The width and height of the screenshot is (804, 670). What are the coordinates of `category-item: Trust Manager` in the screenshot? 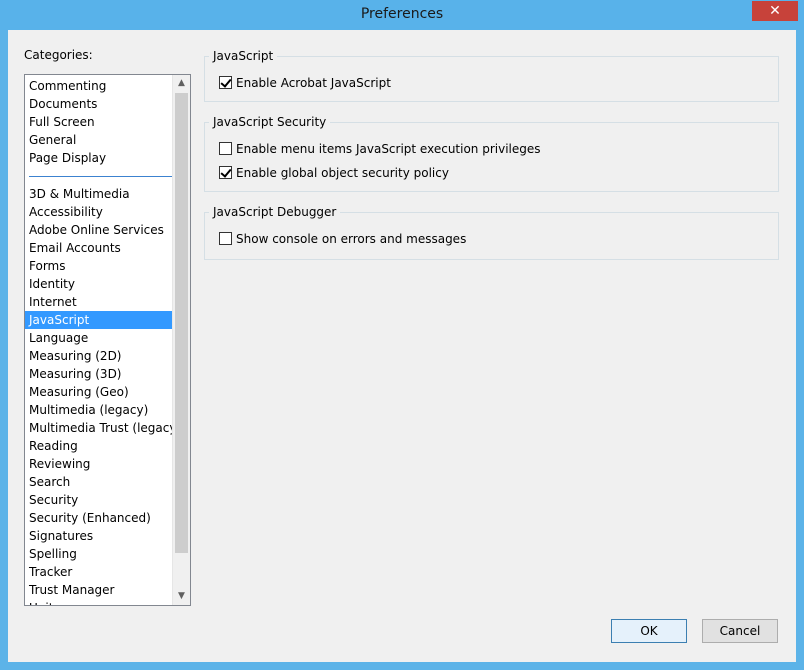 It's located at (99, 590).